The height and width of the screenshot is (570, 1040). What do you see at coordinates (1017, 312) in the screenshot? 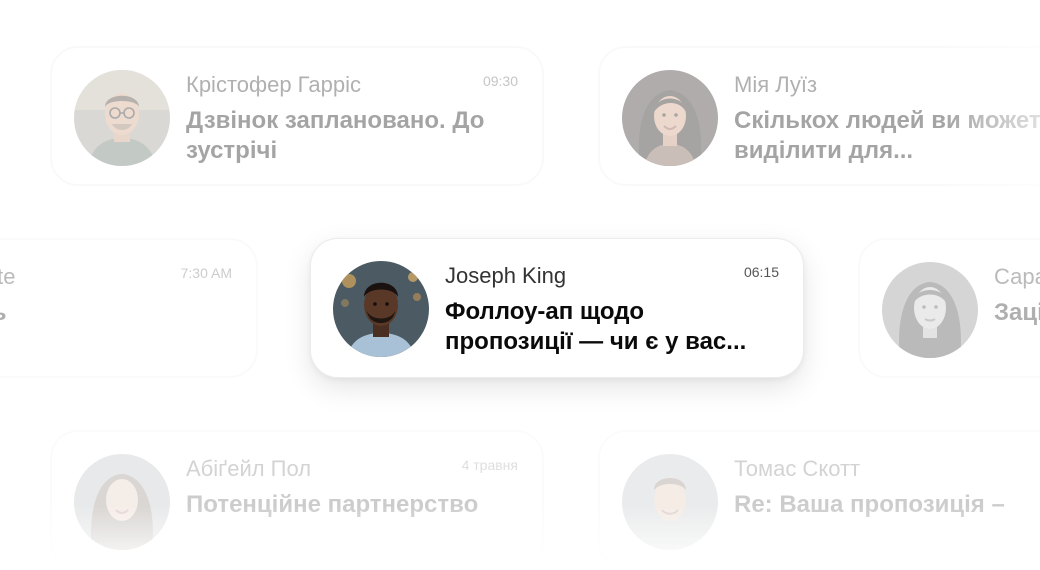
I see `message-preview: Заці` at bounding box center [1017, 312].